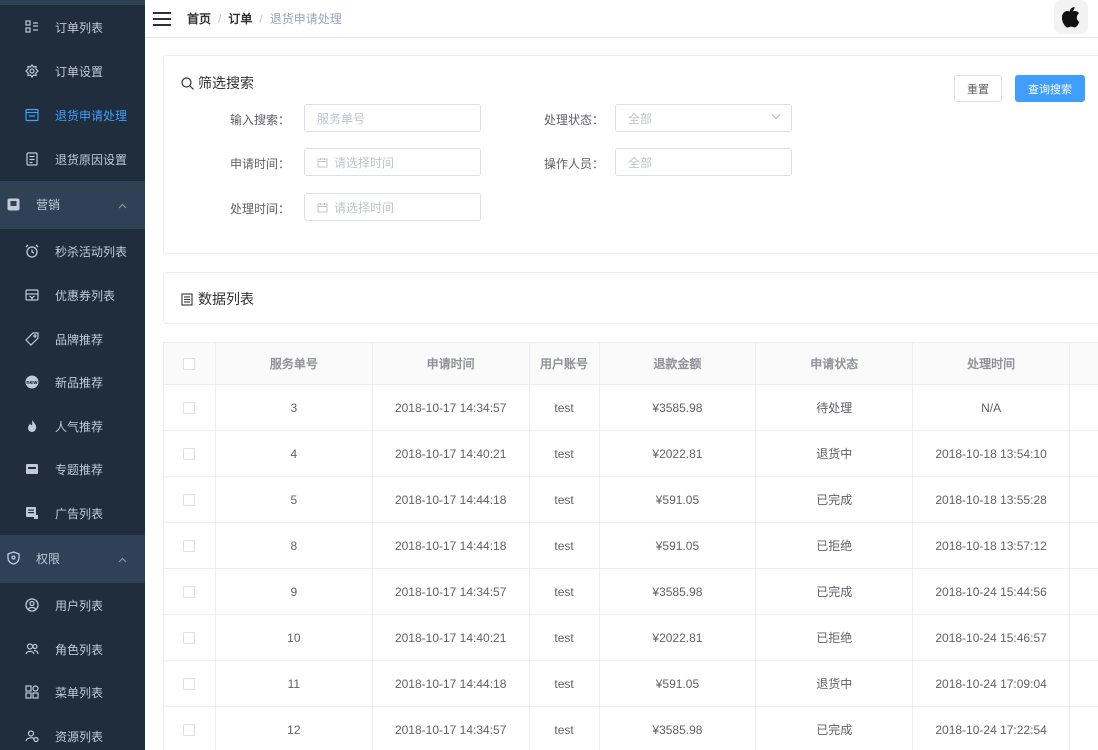  What do you see at coordinates (32, 27) in the screenshot?
I see `order-list-icon` at bounding box center [32, 27].